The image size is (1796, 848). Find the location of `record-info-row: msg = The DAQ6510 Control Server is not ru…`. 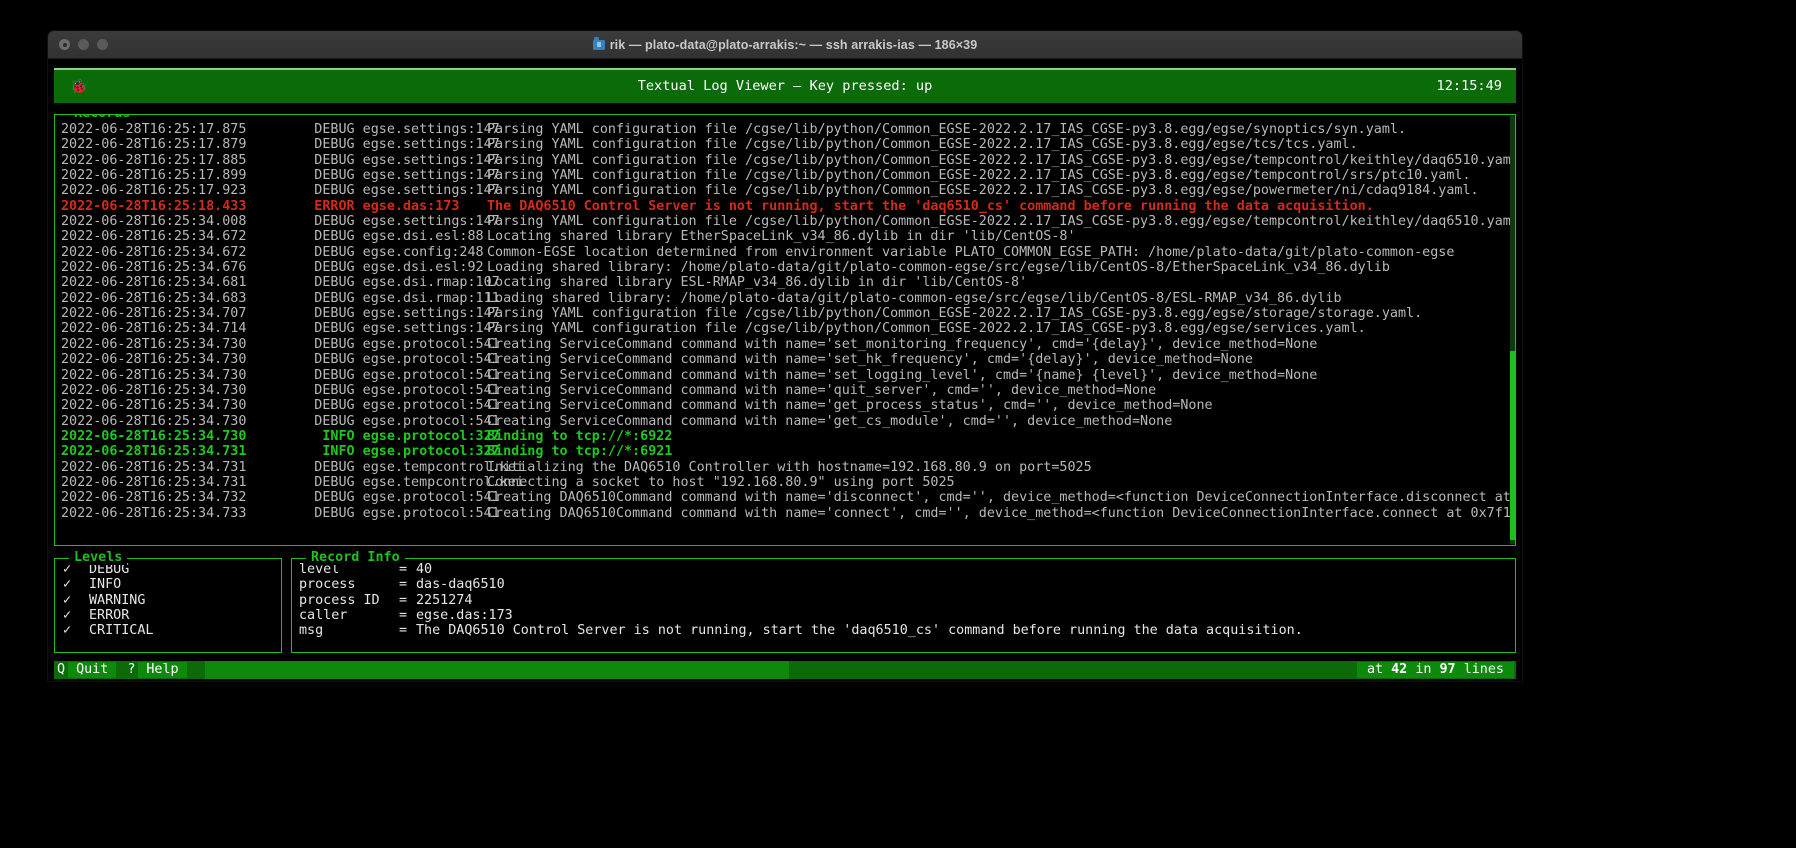

record-info-row: msg = The DAQ6510 Control Server is not ru… is located at coordinates (907, 630).